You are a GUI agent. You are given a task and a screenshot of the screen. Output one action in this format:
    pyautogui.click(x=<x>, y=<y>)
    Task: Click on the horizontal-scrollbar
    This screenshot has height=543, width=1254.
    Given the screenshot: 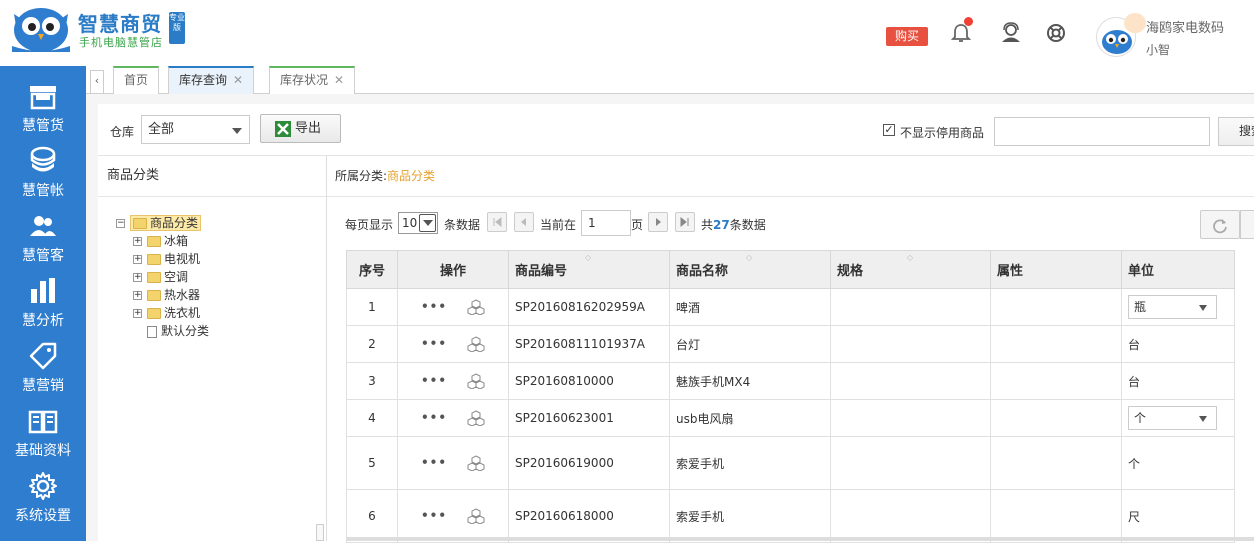 What is the action you would take?
    pyautogui.click(x=800, y=539)
    